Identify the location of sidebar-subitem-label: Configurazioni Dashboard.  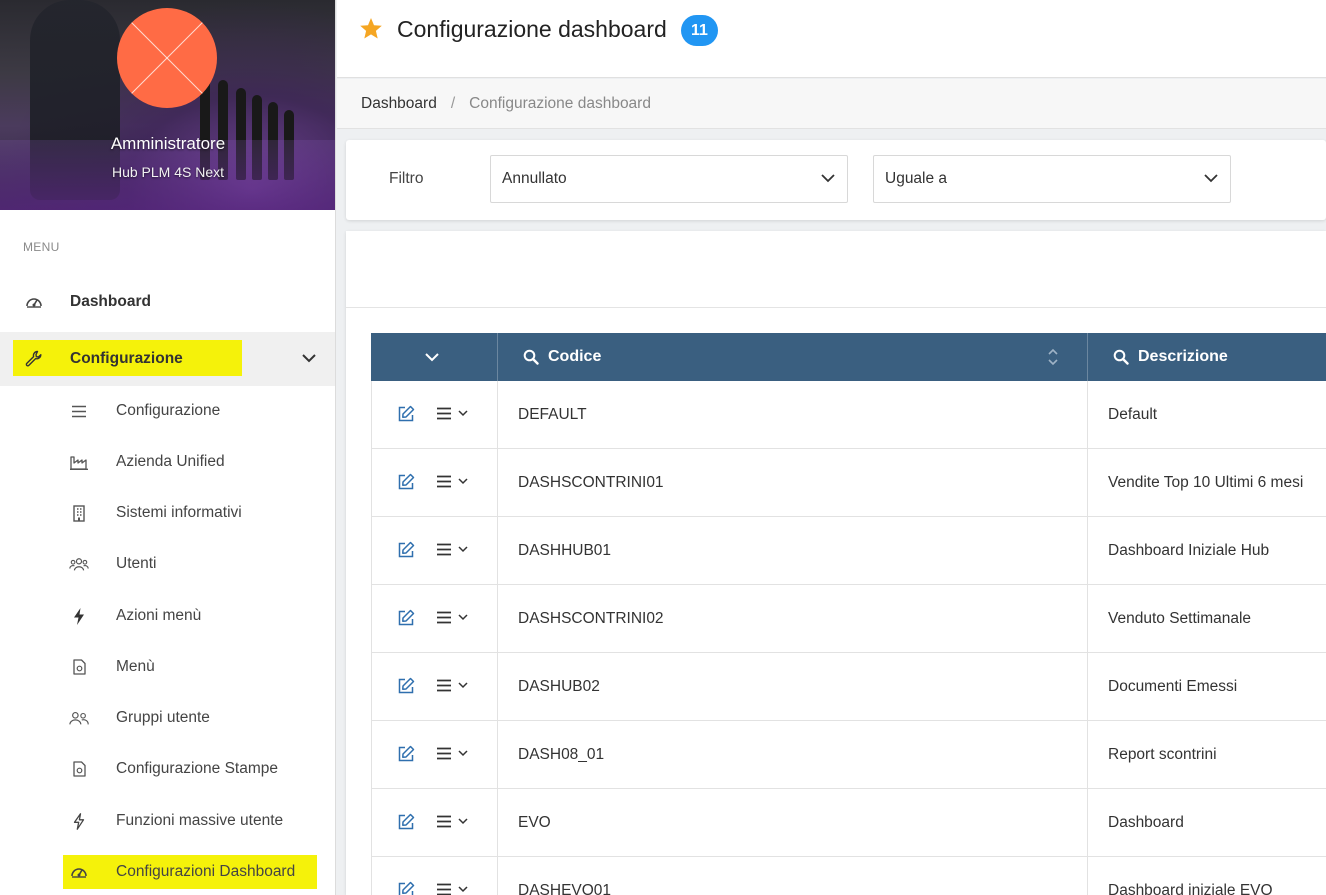
(206, 871).